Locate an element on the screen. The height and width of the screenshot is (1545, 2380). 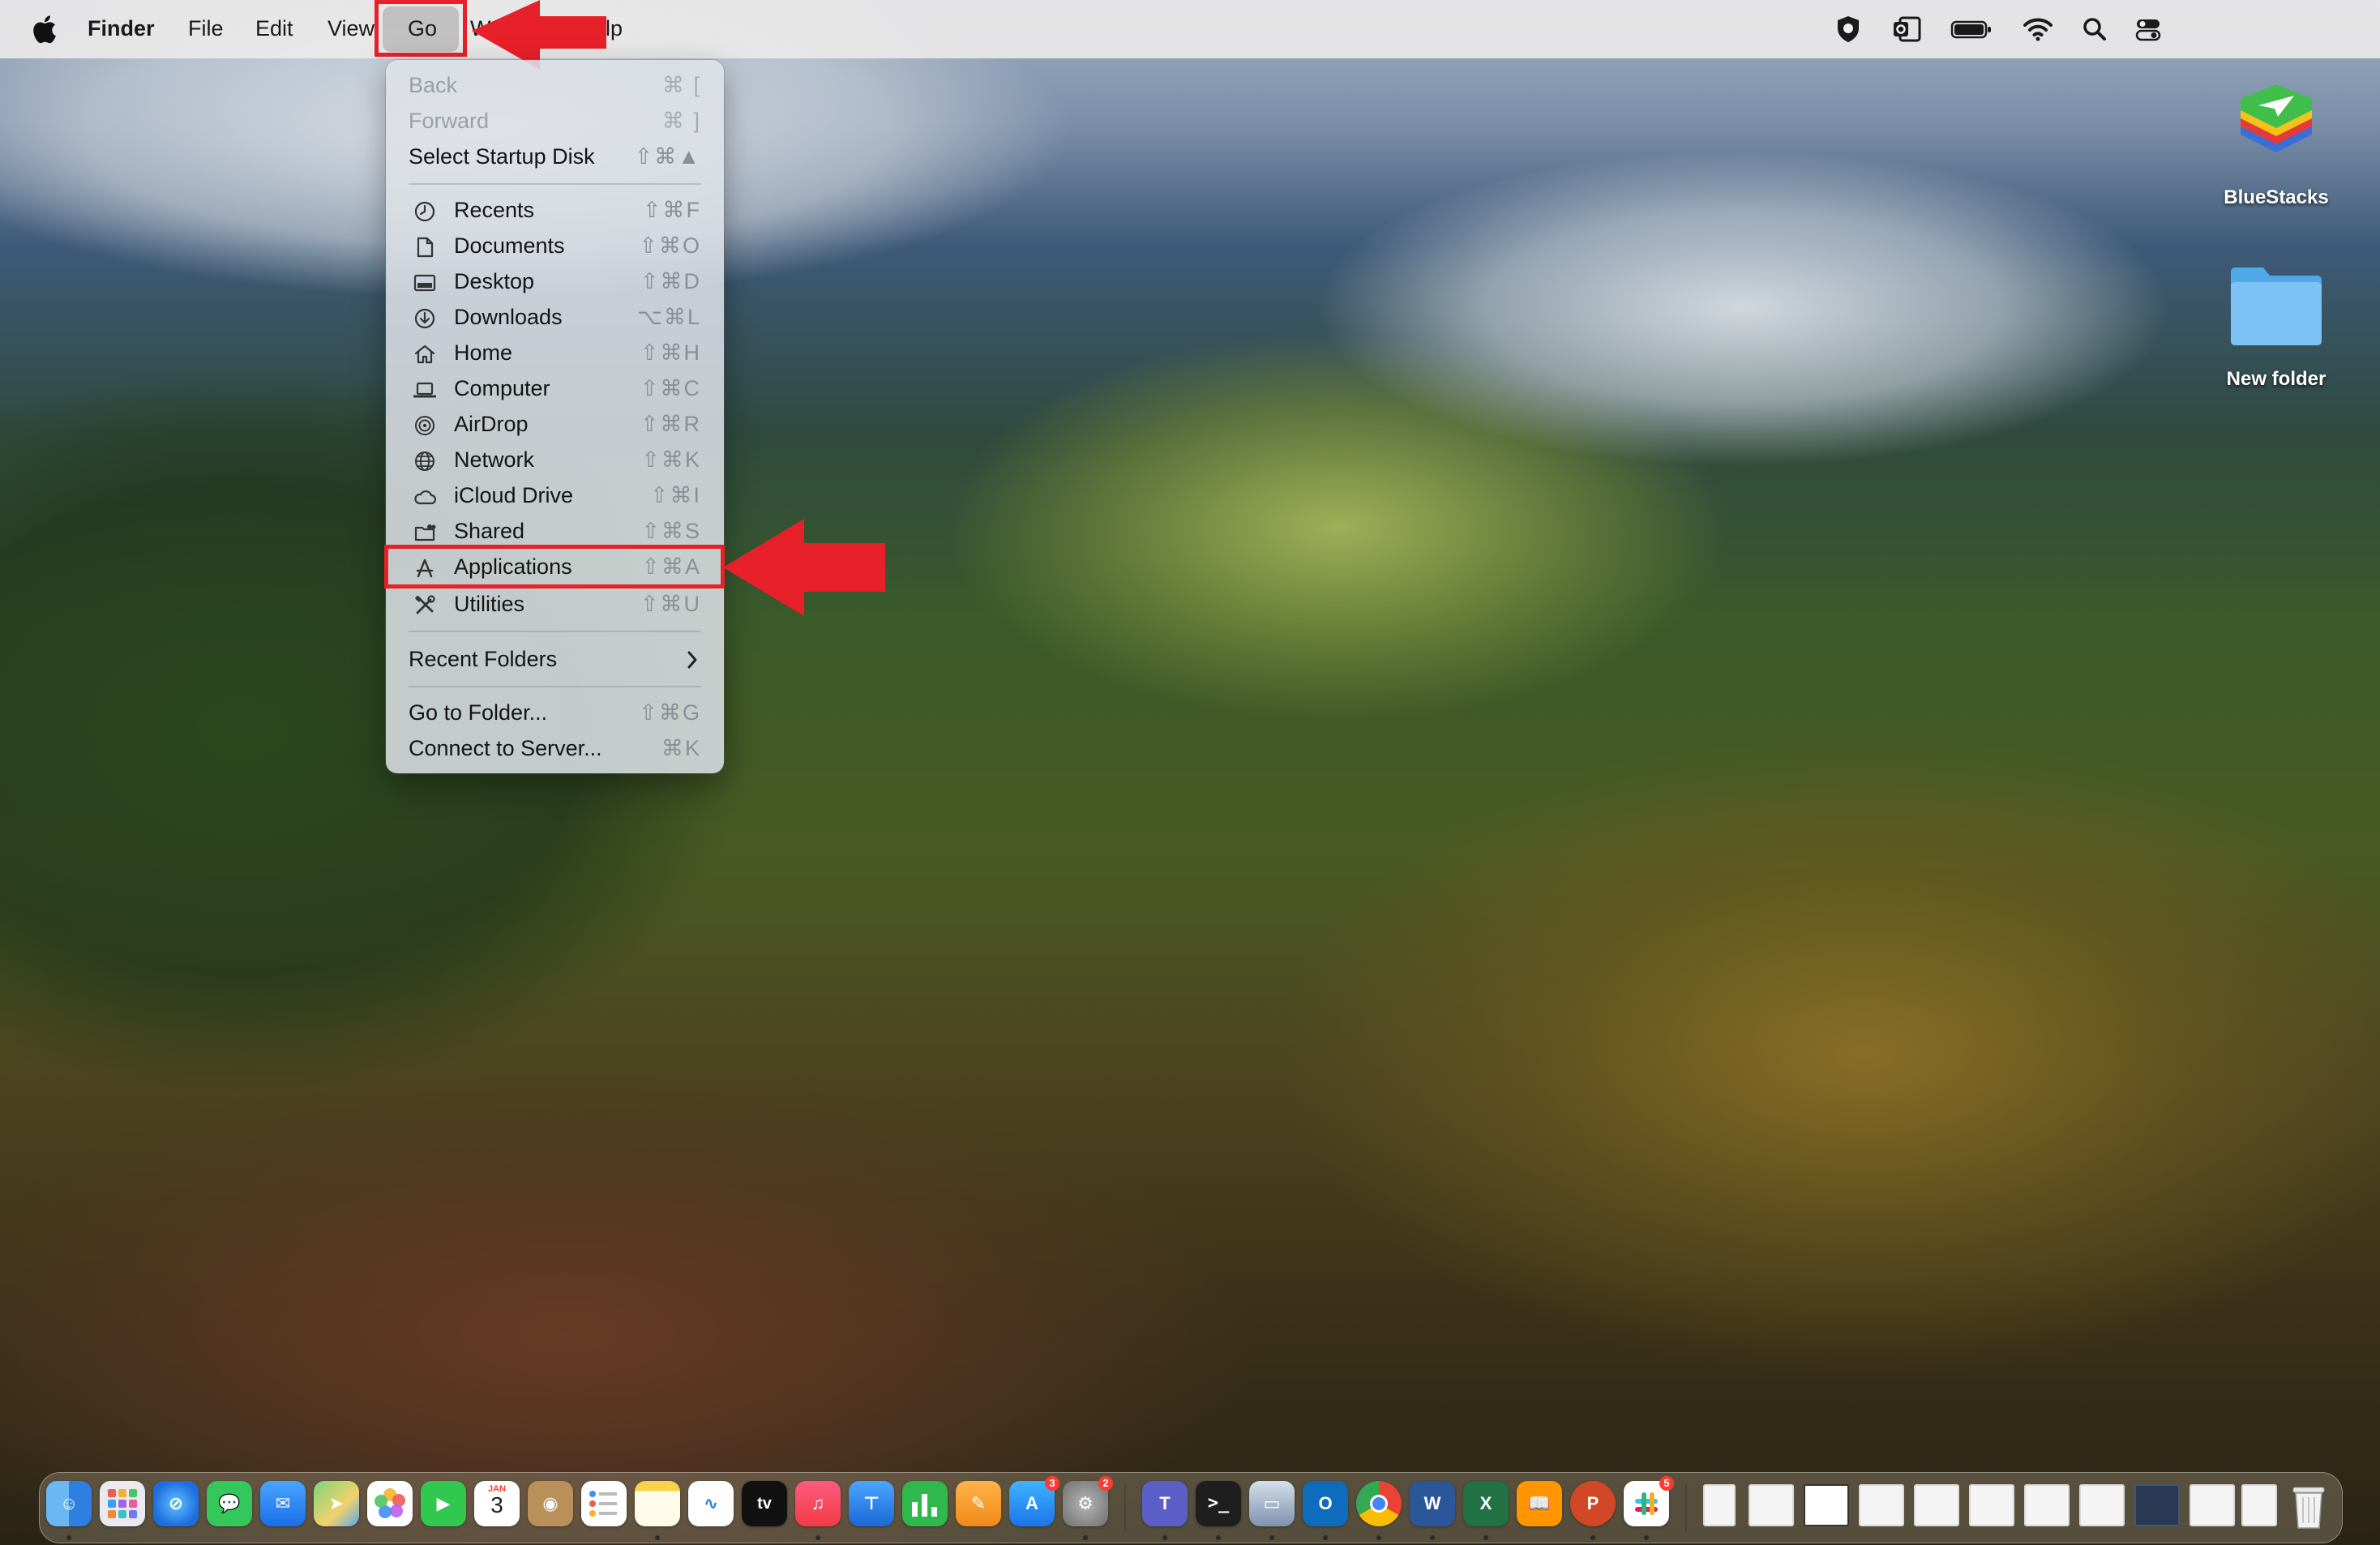
dock-keynote-icon: ⊤ is located at coordinates (872, 1503).